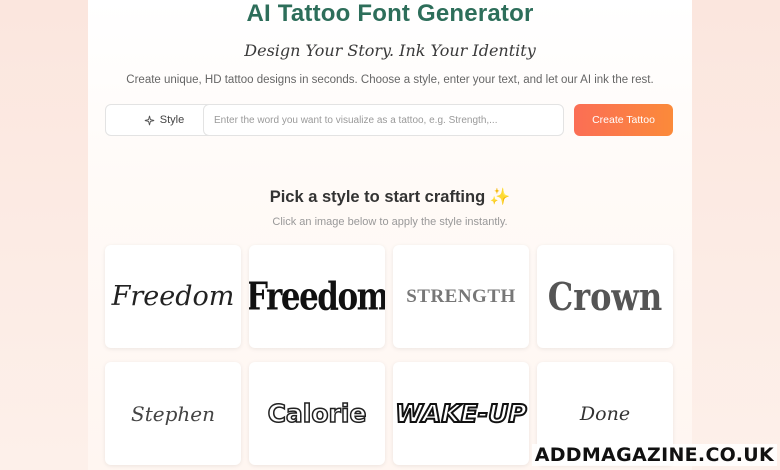  What do you see at coordinates (149, 120) in the screenshot?
I see `sparkle-icon` at bounding box center [149, 120].